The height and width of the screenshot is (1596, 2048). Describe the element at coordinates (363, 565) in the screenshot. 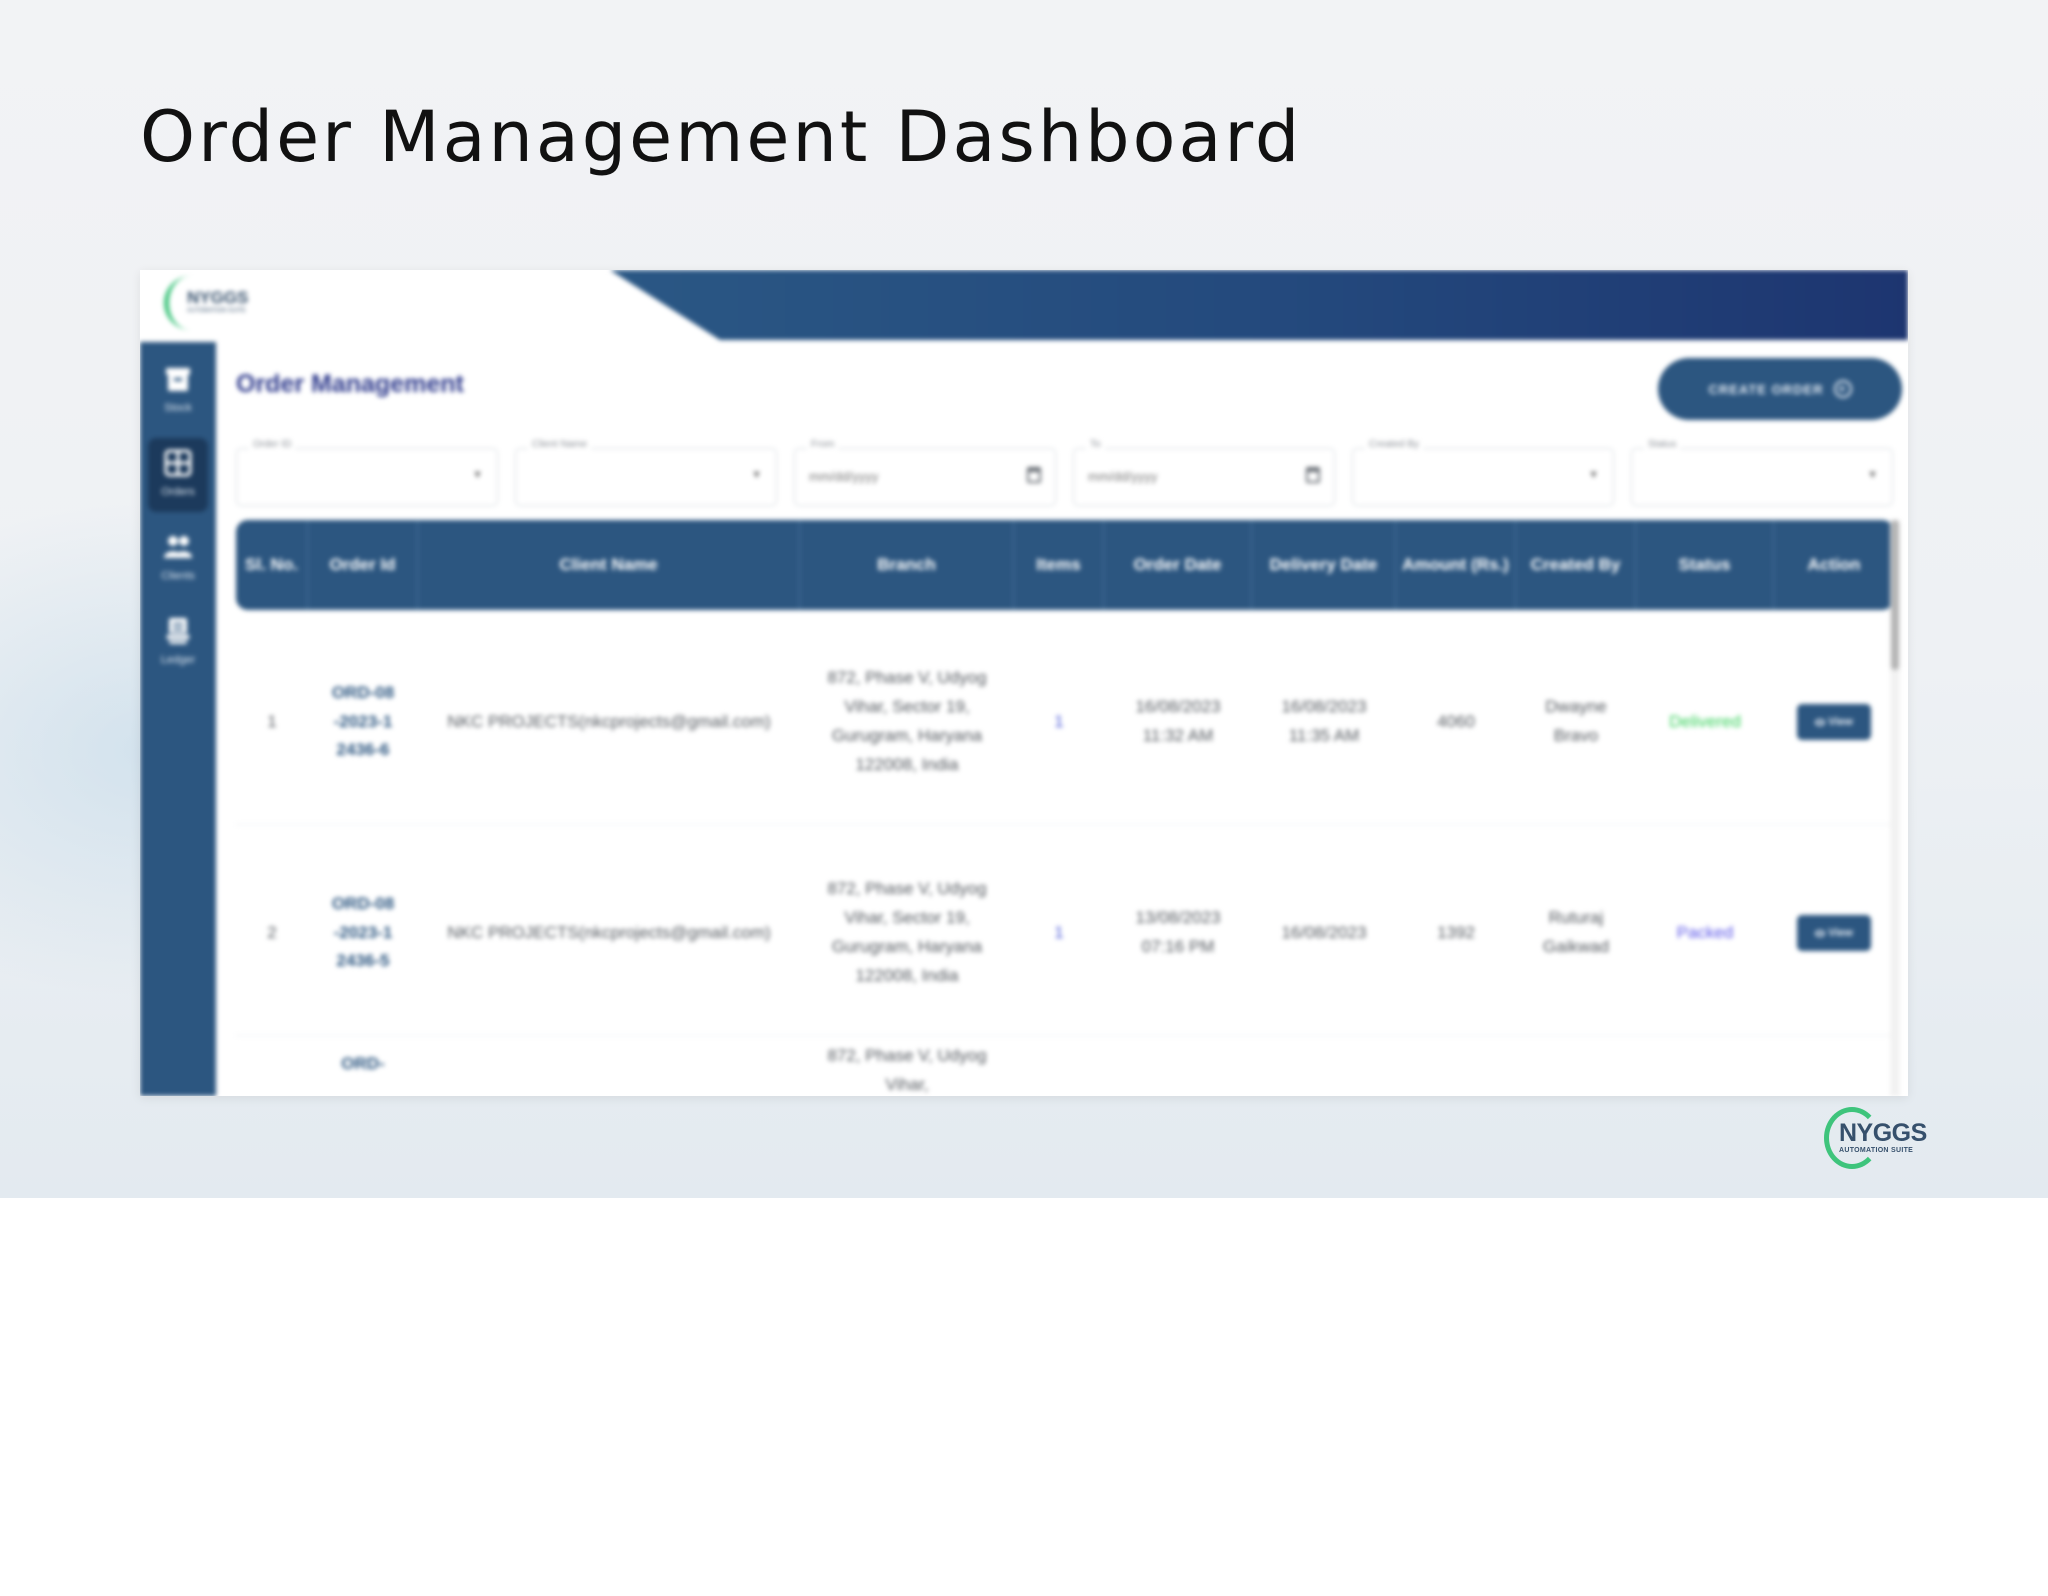

I see `column-header-order-id: Order Id` at that location.